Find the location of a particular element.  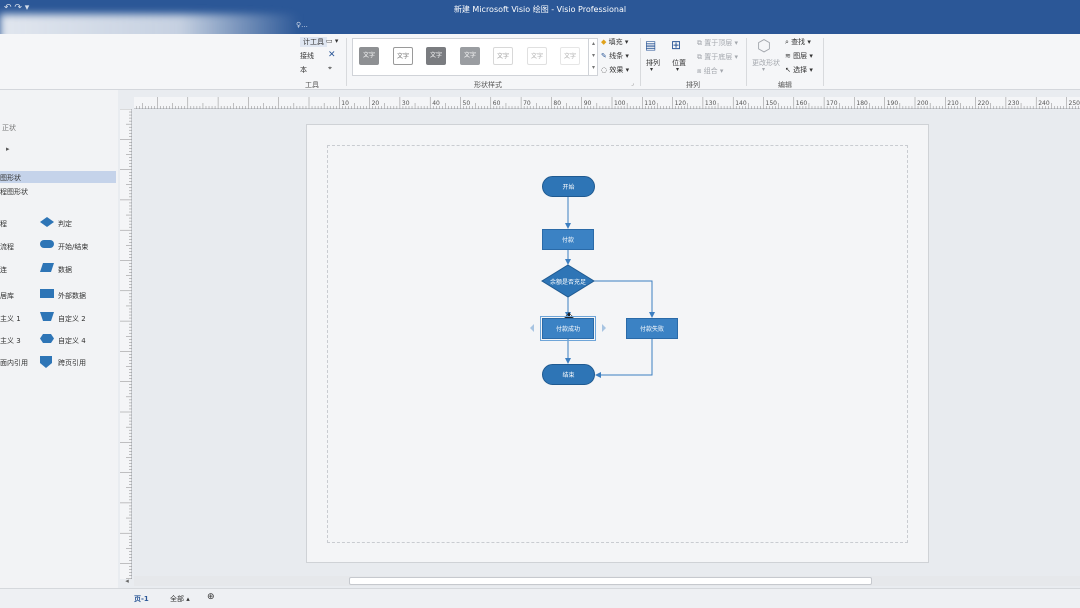

end-shape: 结束 is located at coordinates (568, 374).